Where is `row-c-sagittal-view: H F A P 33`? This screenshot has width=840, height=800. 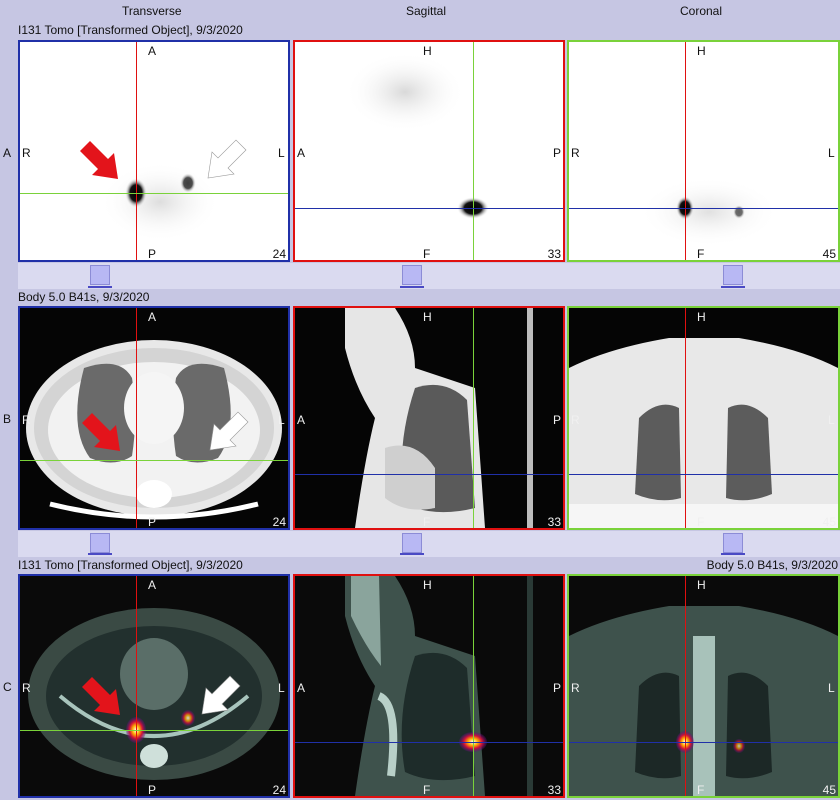 row-c-sagittal-view: H F A P 33 is located at coordinates (429, 686).